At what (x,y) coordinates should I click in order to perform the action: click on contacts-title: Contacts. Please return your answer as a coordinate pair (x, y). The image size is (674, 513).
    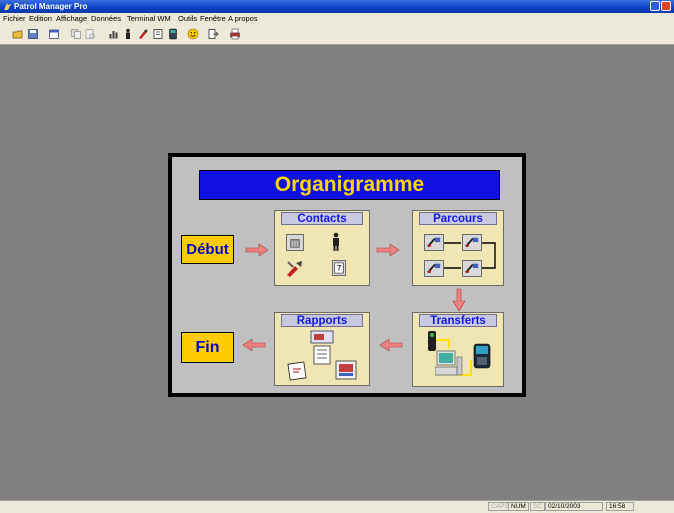
    Looking at the image, I should click on (322, 218).